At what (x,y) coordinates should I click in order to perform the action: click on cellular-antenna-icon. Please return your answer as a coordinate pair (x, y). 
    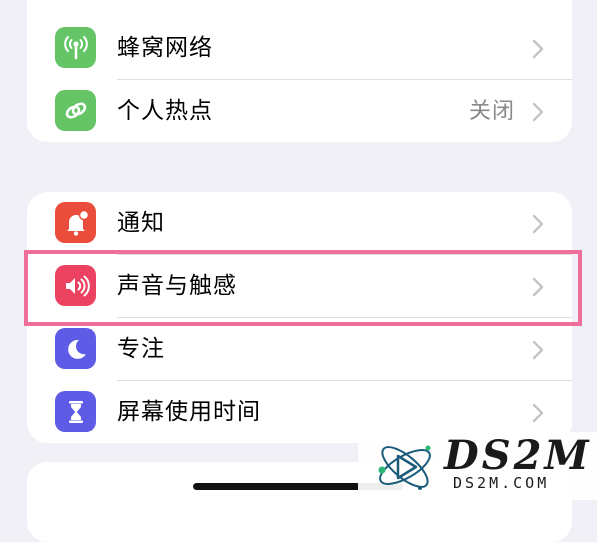
    Looking at the image, I should click on (75, 47).